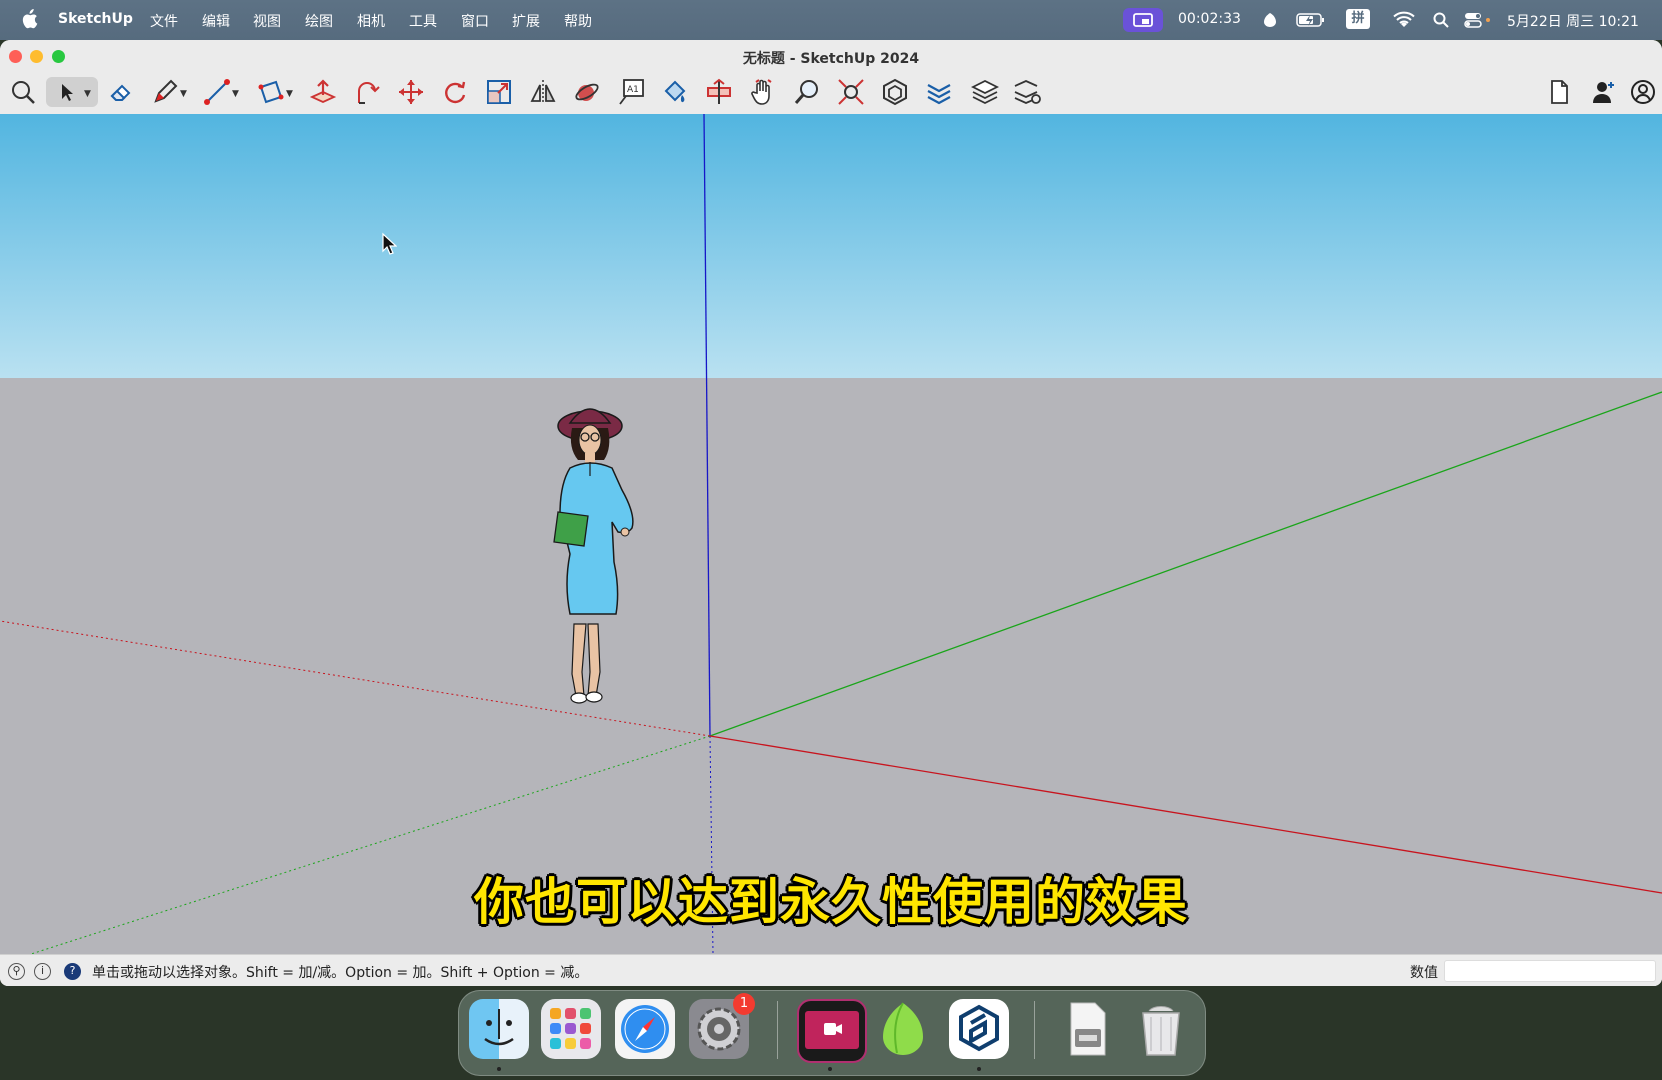 Image resolution: width=1662 pixels, height=1080 pixels. What do you see at coordinates (543, 92) in the screenshot?
I see `flip-tool-button` at bounding box center [543, 92].